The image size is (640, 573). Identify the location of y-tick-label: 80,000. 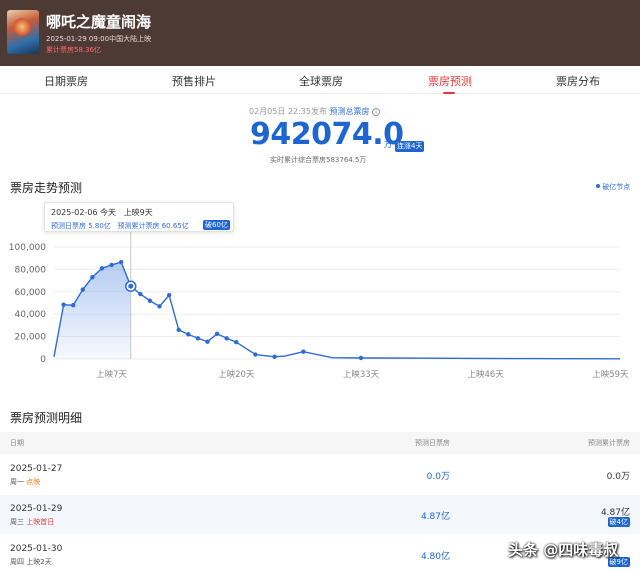
(31, 270).